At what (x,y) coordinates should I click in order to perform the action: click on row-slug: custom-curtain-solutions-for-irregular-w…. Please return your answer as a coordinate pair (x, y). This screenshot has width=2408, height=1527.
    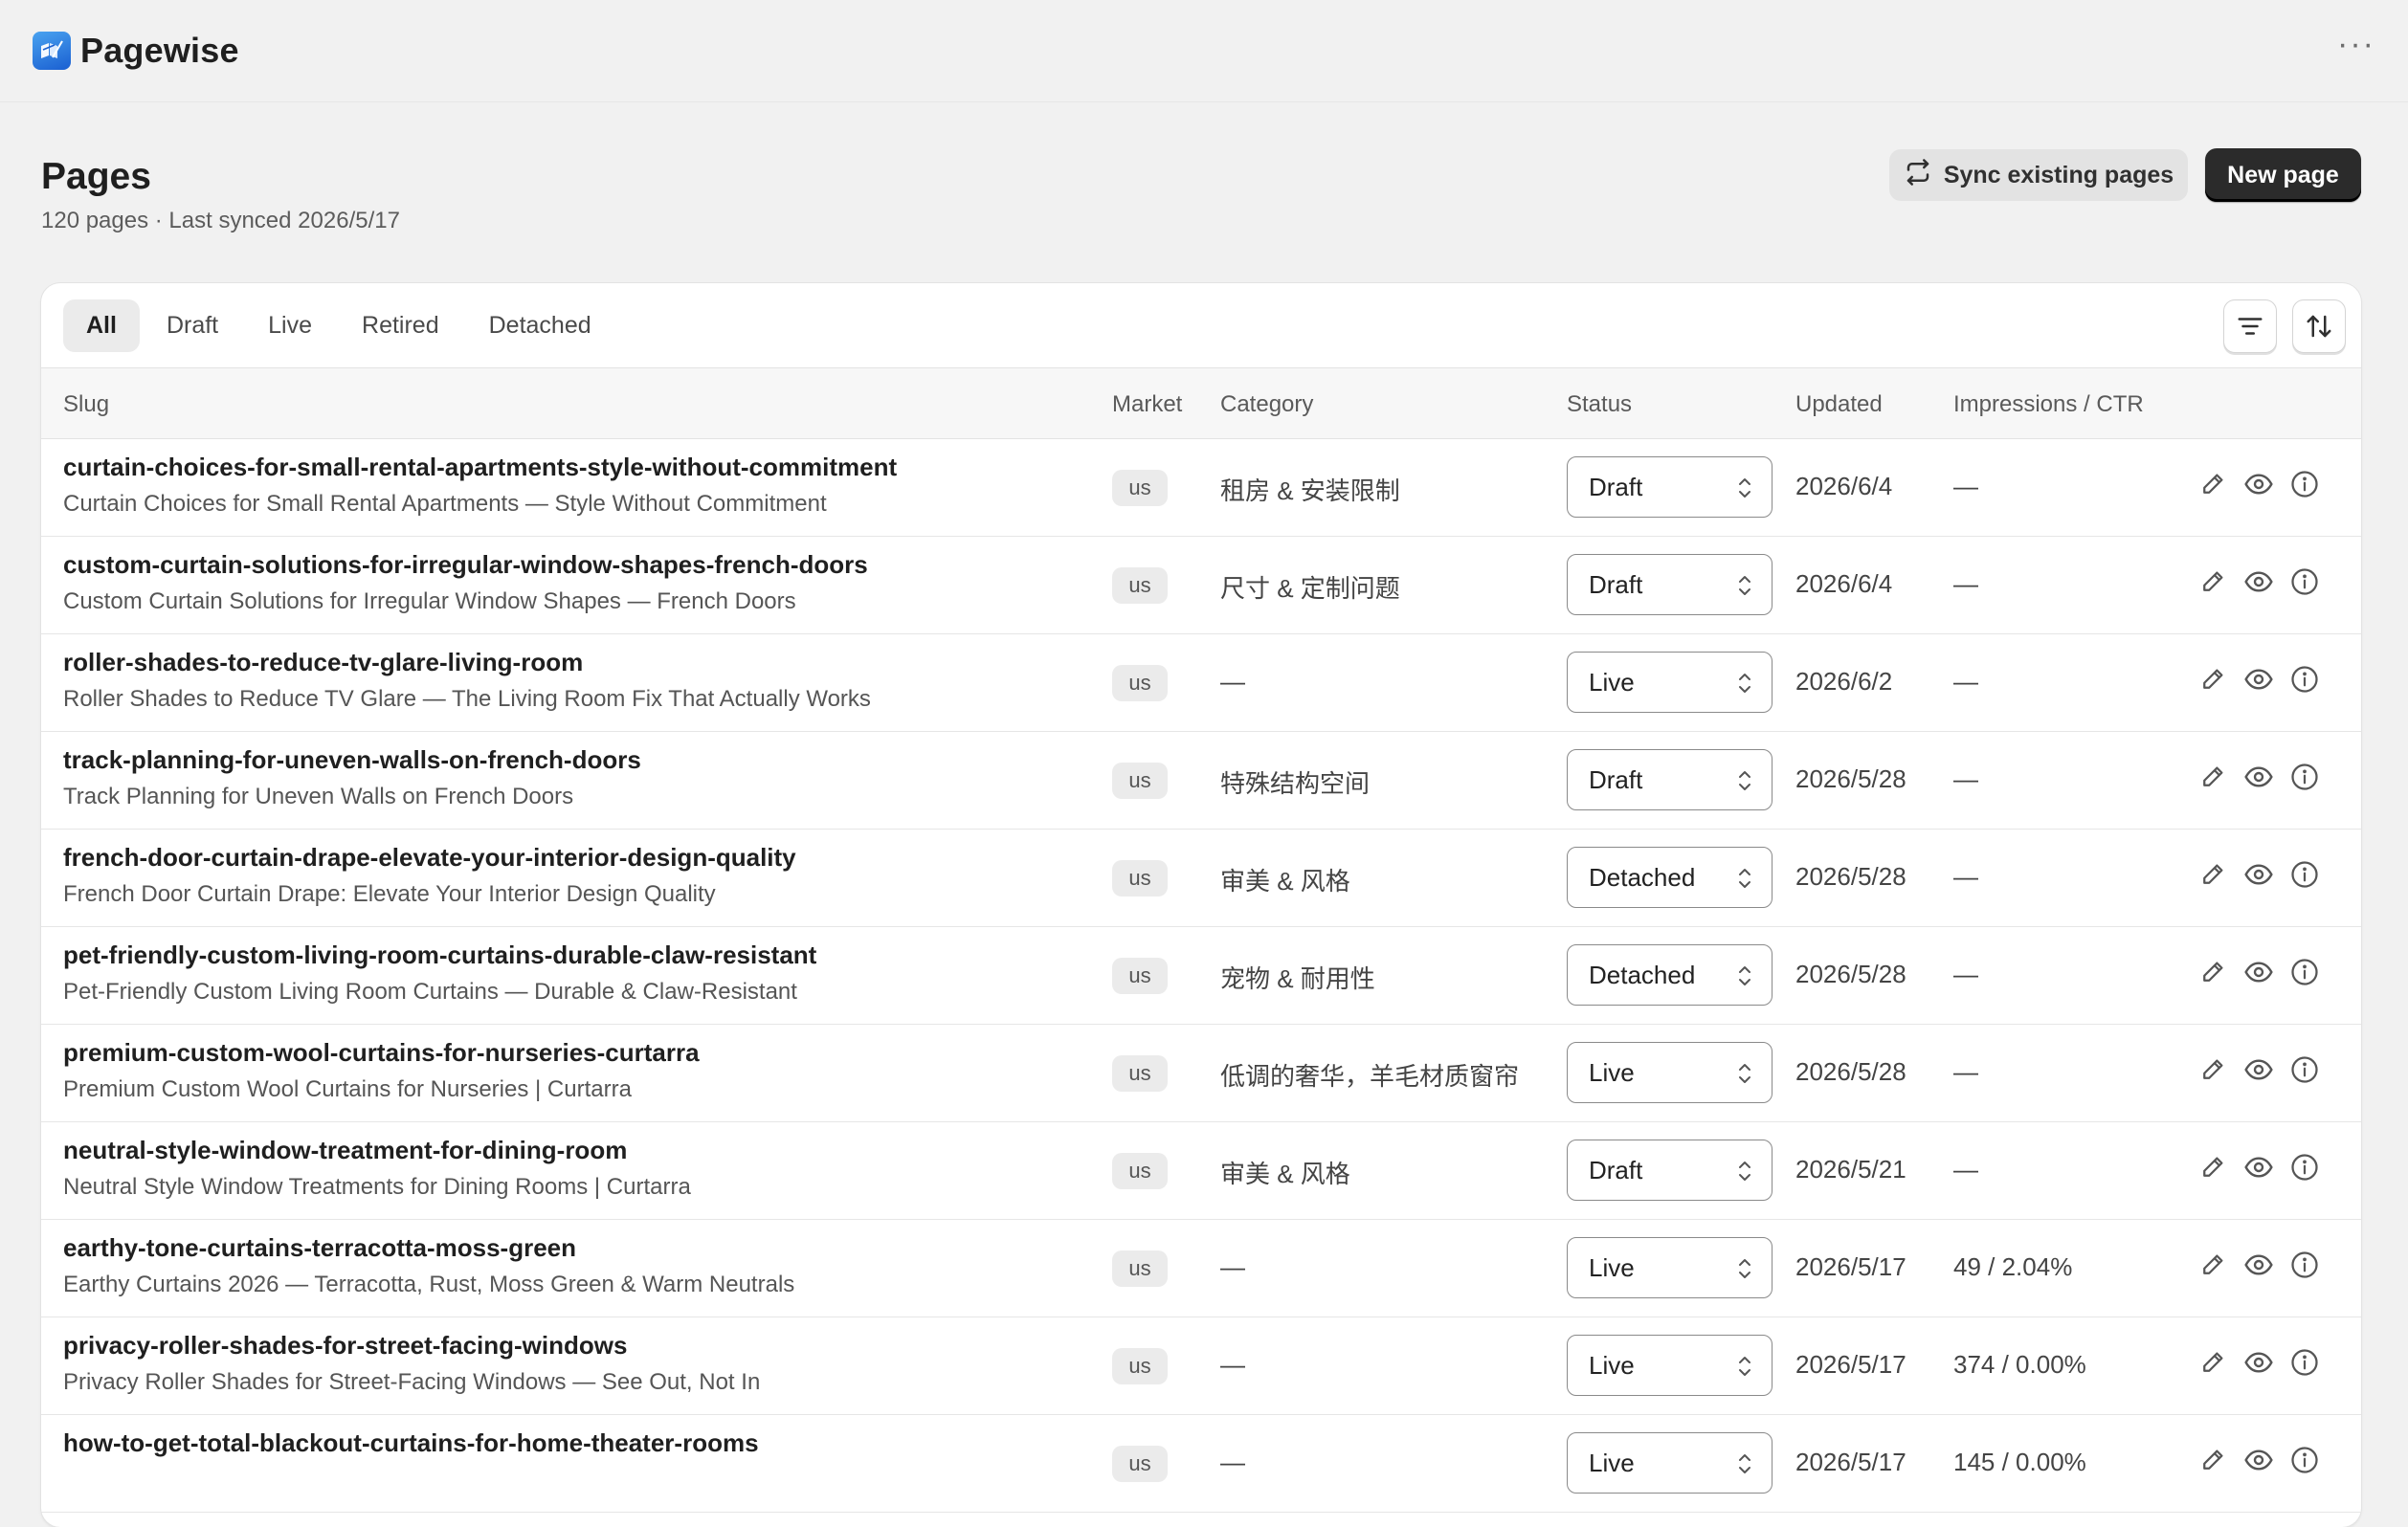
    Looking at the image, I should click on (466, 565).